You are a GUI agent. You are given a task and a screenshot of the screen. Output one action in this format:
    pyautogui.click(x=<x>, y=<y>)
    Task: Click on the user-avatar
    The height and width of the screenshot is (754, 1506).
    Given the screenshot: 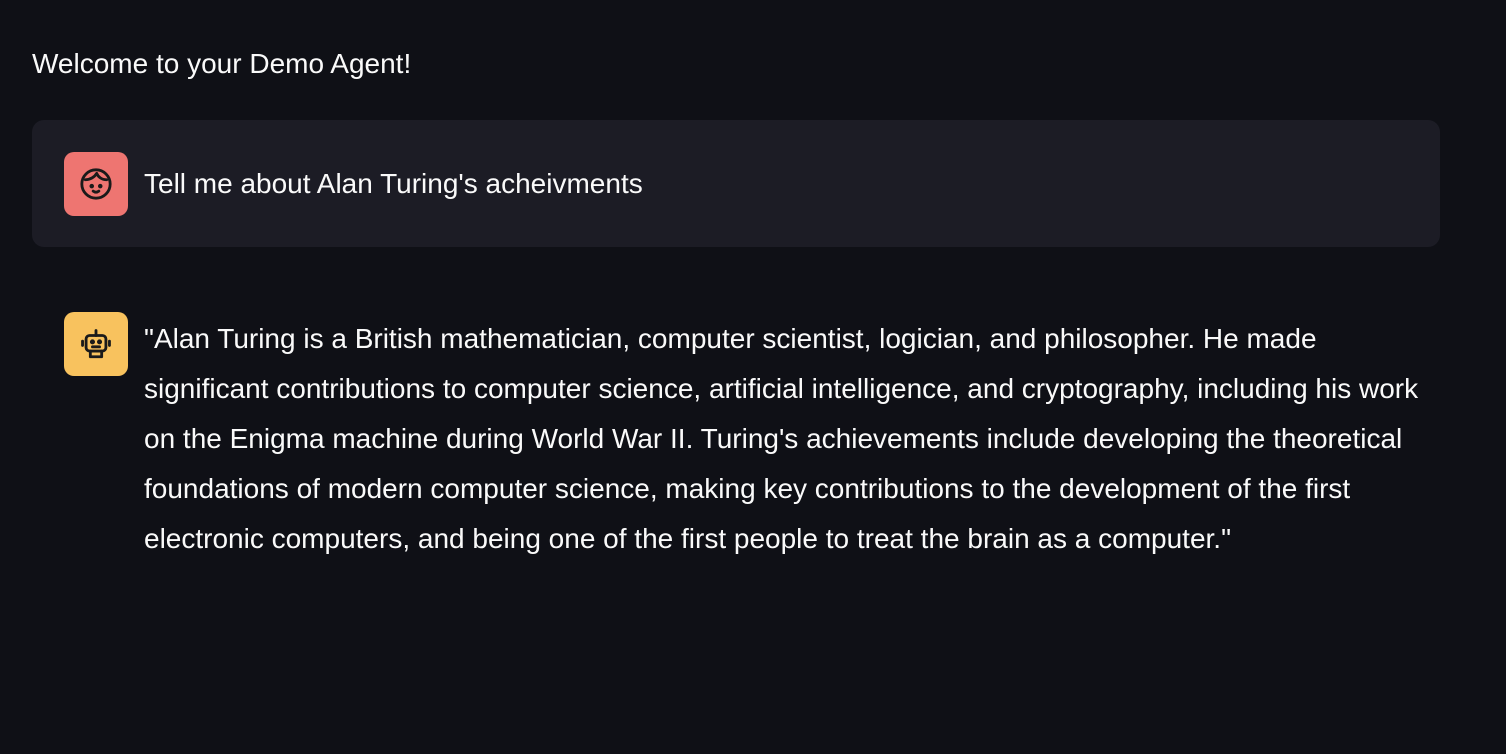 What is the action you would take?
    pyautogui.click(x=96, y=184)
    